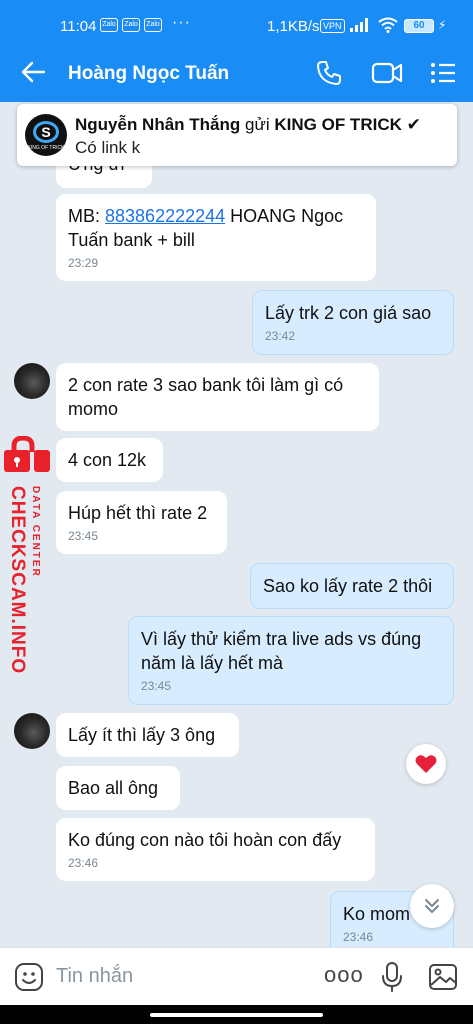  I want to click on battery-icon: 60, so click(419, 26).